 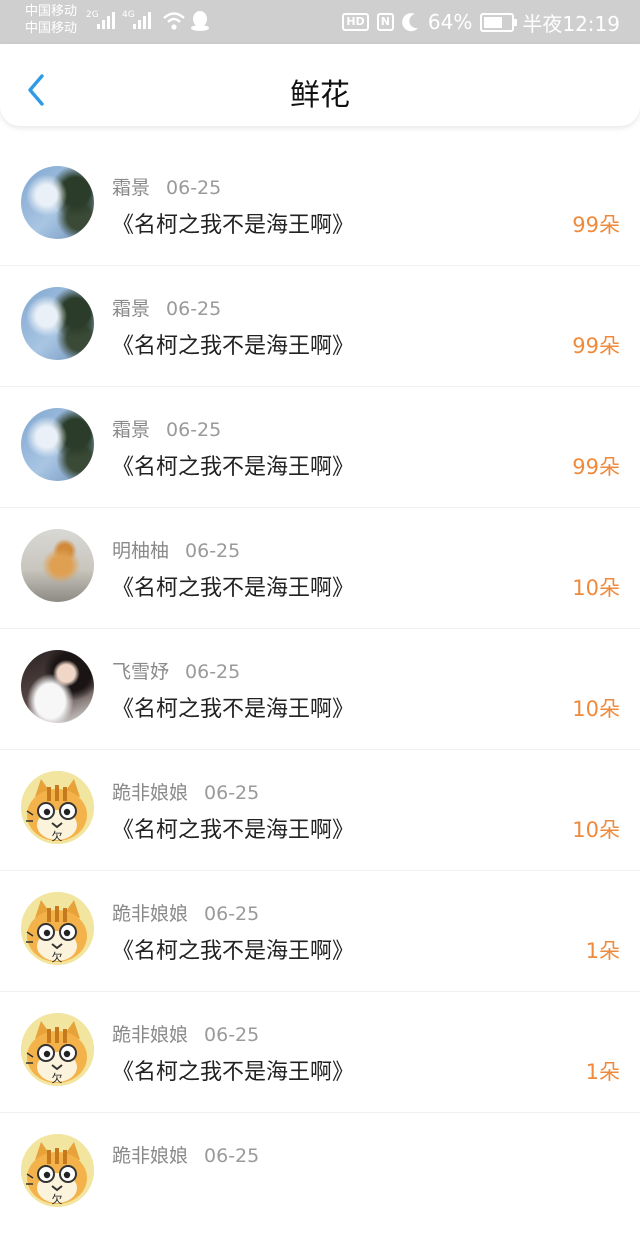 I want to click on battery-icon, so click(x=499, y=22).